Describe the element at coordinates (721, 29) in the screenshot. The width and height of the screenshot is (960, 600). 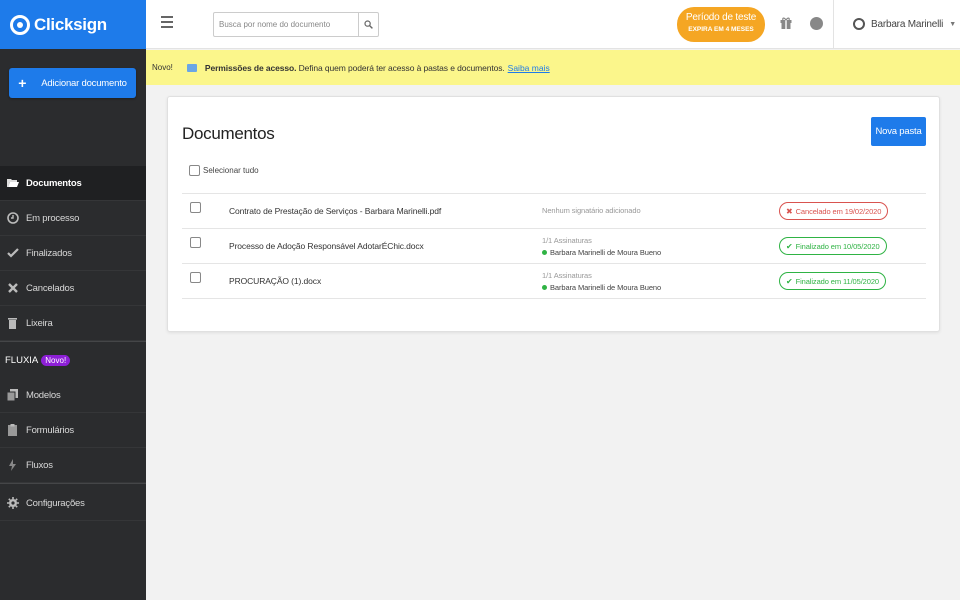
I see `trial-subtitle: EXPIRA EM 4 MESES` at that location.